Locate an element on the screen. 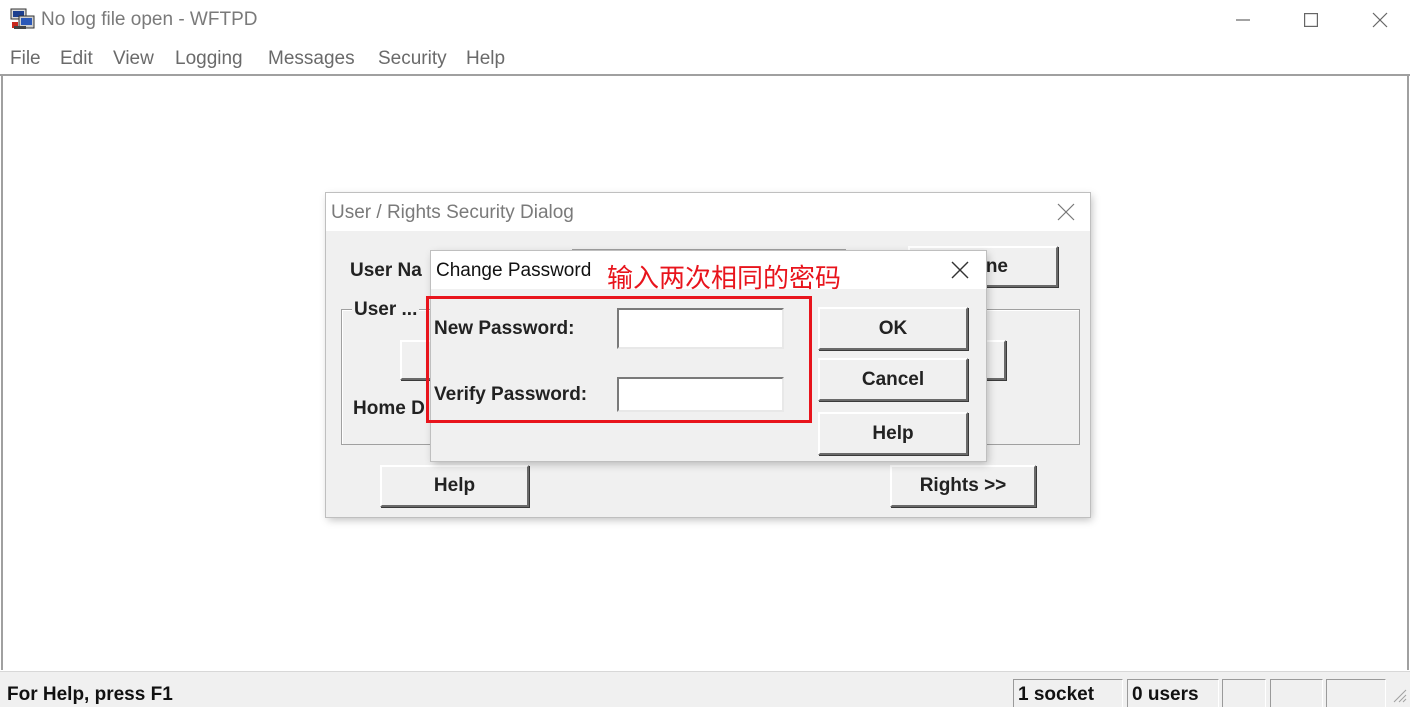 Image resolution: width=1410 pixels, height=707 pixels. change-password-help-button: Help is located at coordinates (893, 433).